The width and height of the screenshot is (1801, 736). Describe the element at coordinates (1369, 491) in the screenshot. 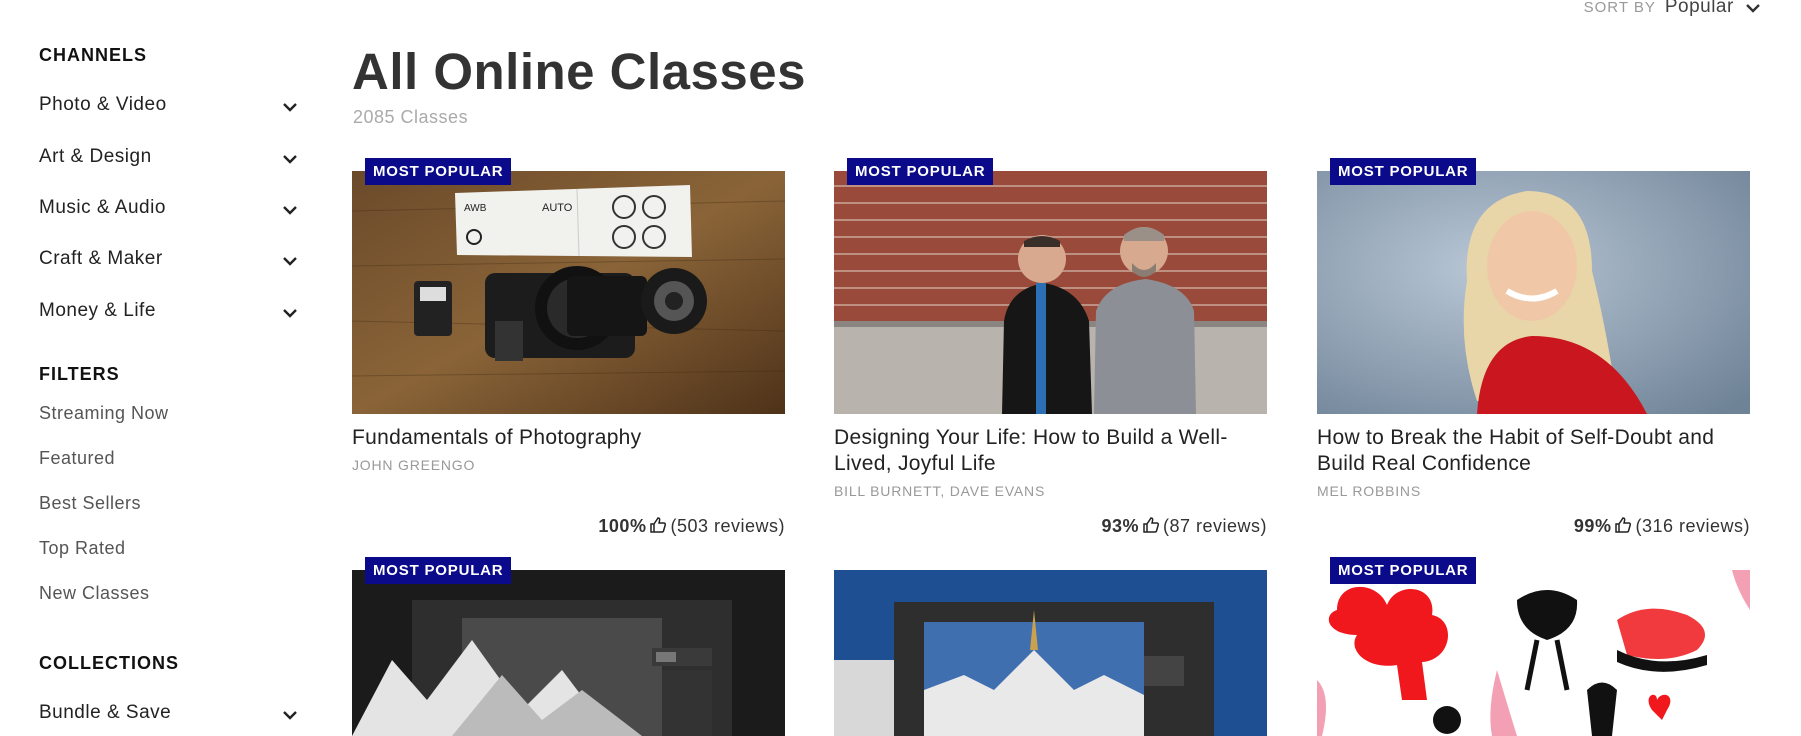

I see `class-author: MEL ROBBINS` at that location.